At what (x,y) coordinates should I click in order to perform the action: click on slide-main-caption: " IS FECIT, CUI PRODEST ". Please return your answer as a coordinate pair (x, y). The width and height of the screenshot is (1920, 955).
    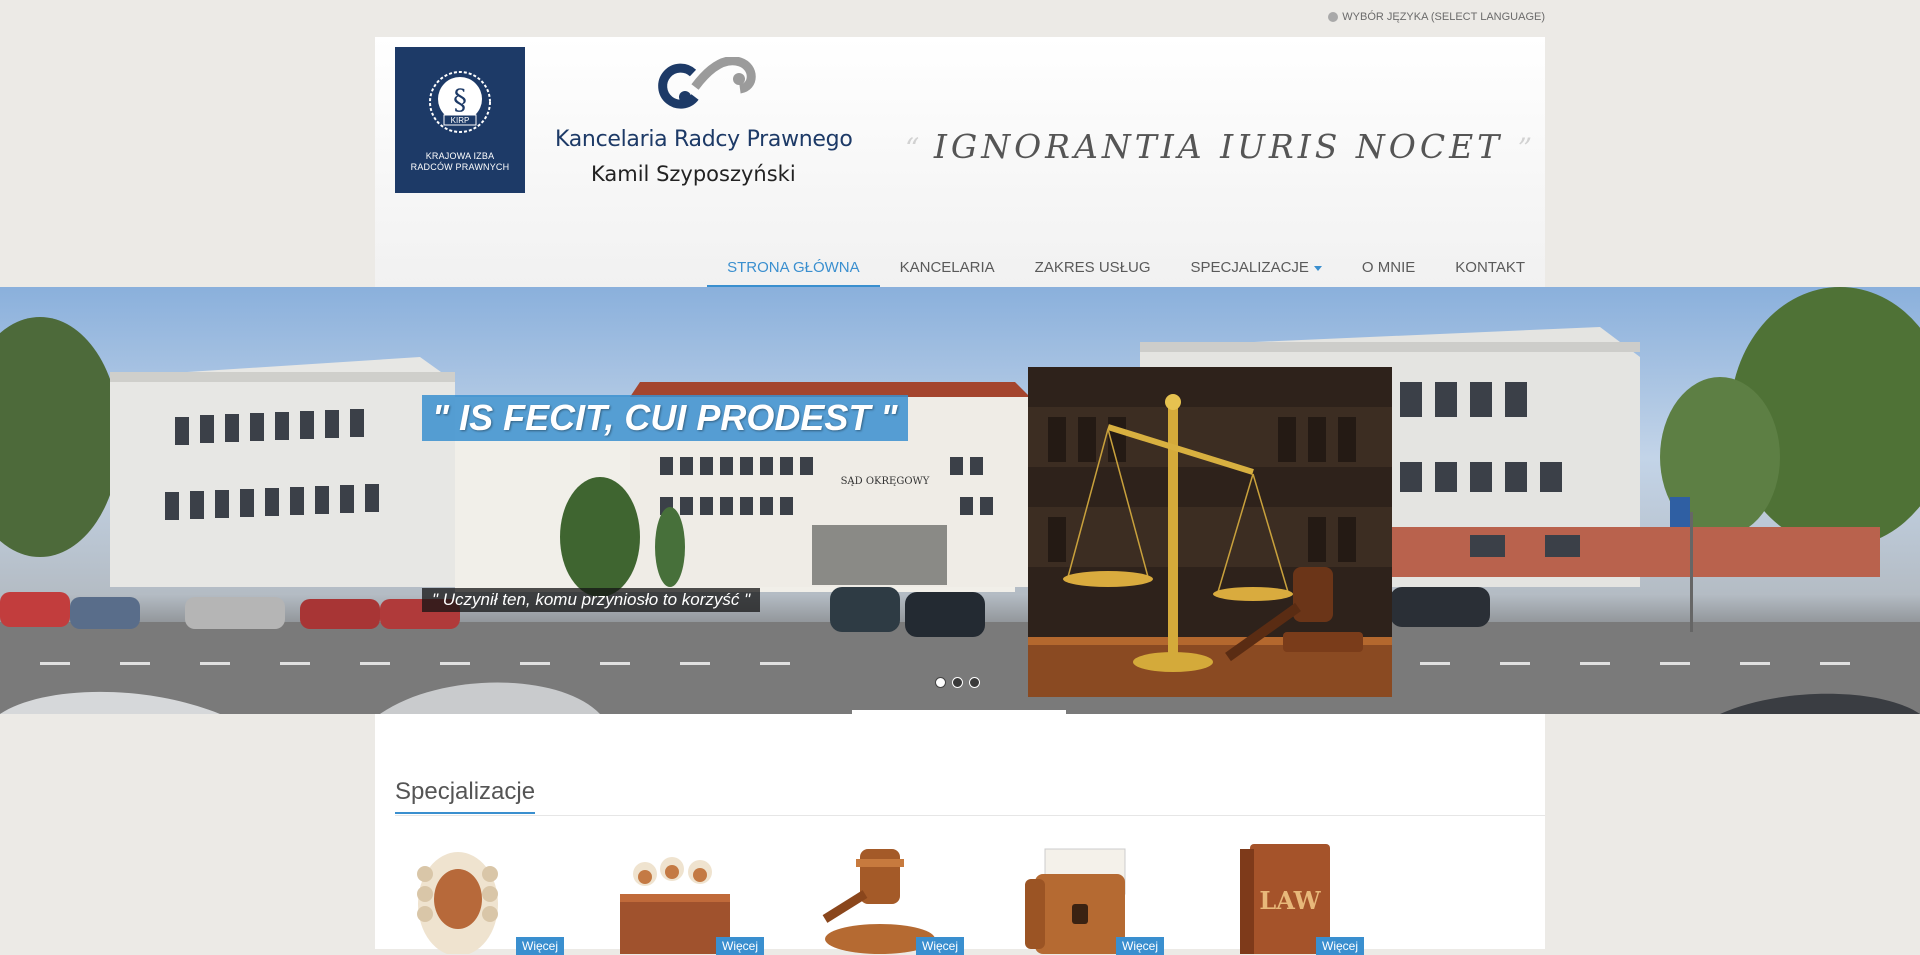
    Looking at the image, I should click on (665, 418).